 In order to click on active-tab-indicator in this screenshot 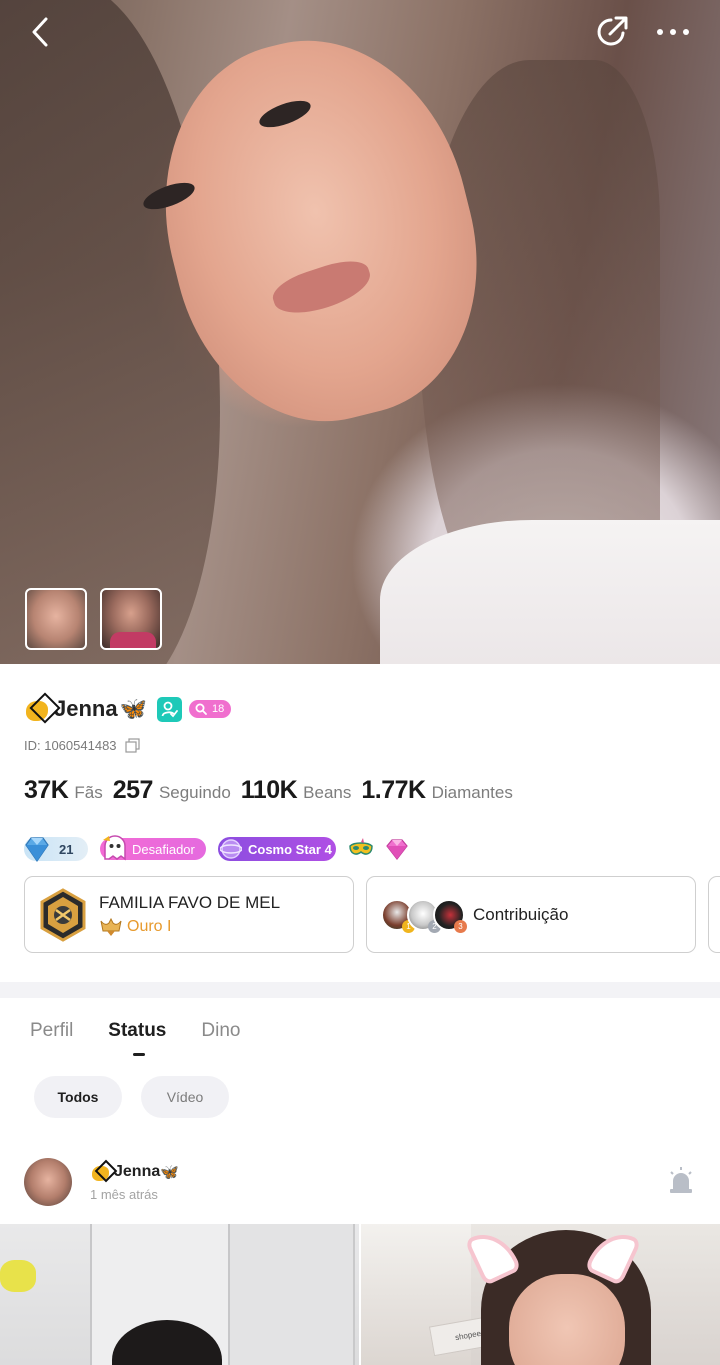, I will do `click(139, 1054)`.